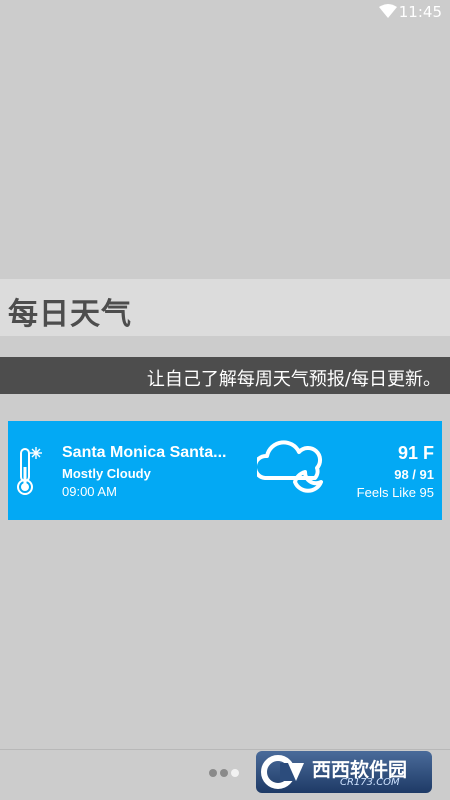 The height and width of the screenshot is (800, 450). I want to click on high-low-temperature: 98 / 91, so click(414, 474).